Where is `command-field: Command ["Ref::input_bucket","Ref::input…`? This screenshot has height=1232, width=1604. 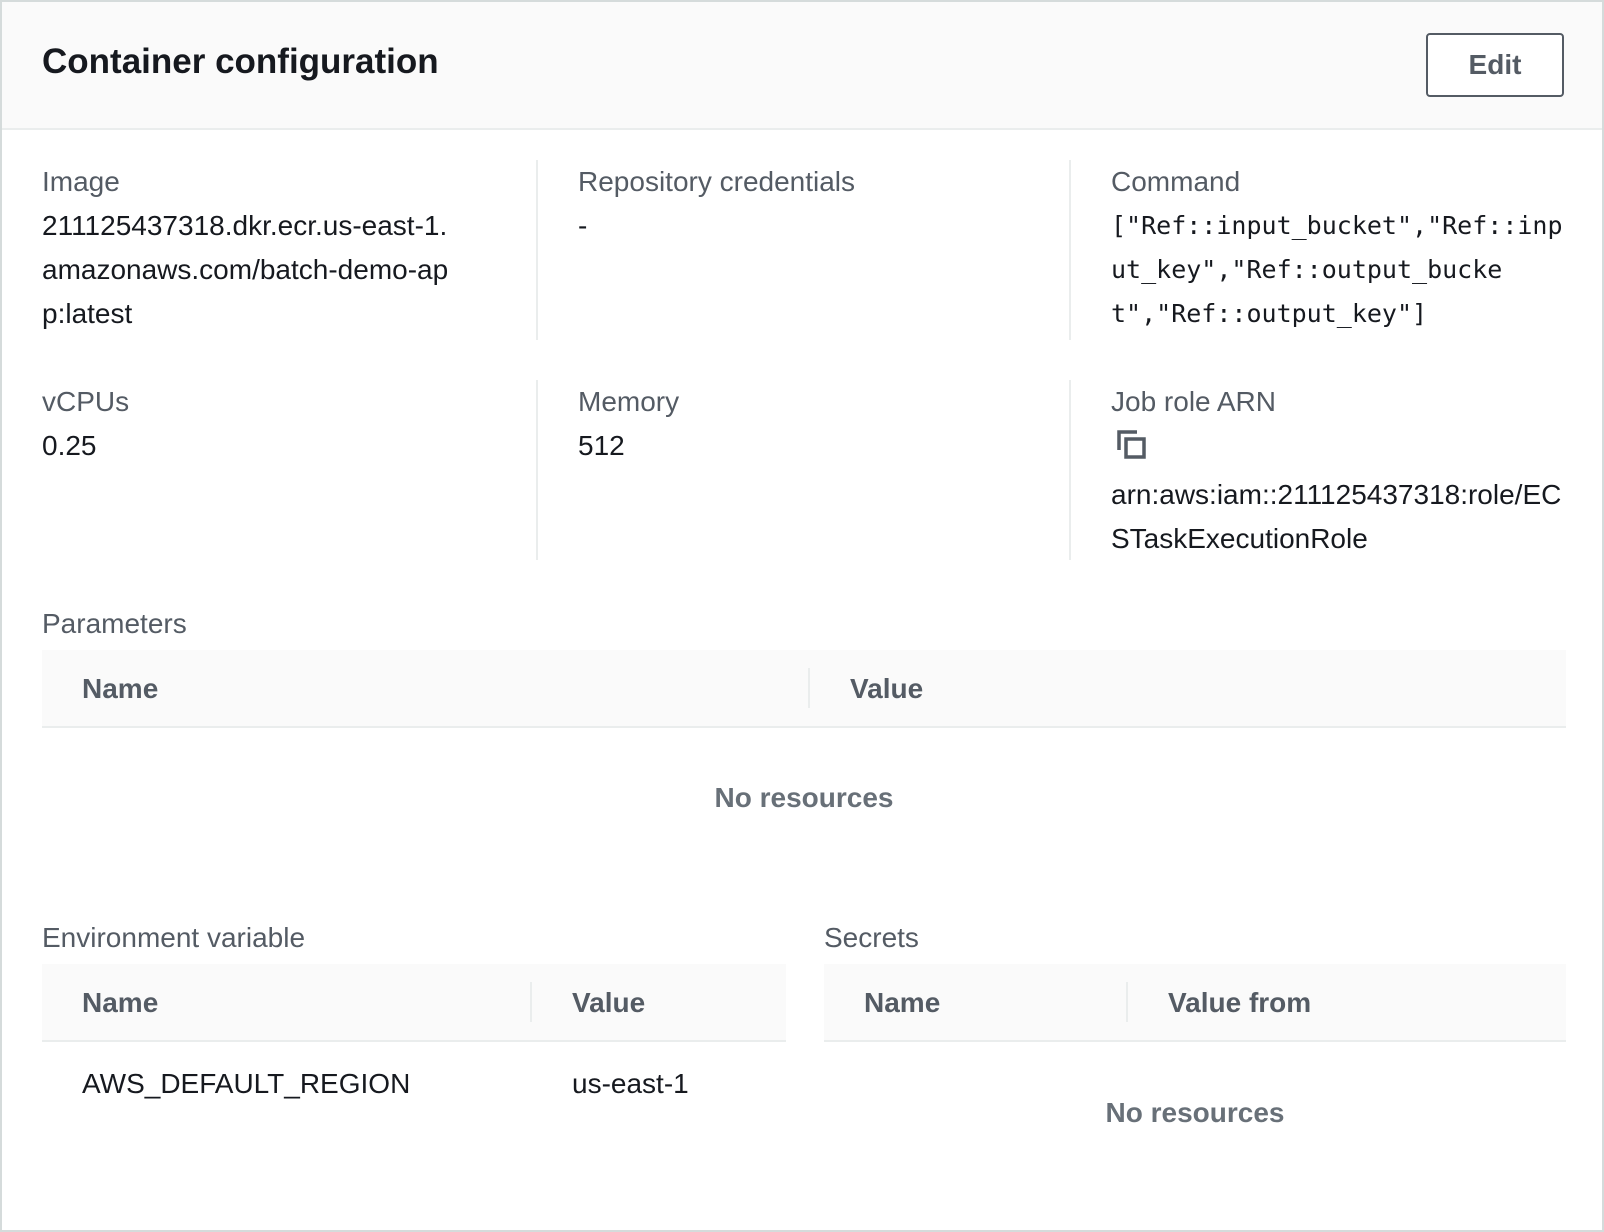 command-field: Command ["Ref::input_bucket","Ref::input… is located at coordinates (1317, 250).